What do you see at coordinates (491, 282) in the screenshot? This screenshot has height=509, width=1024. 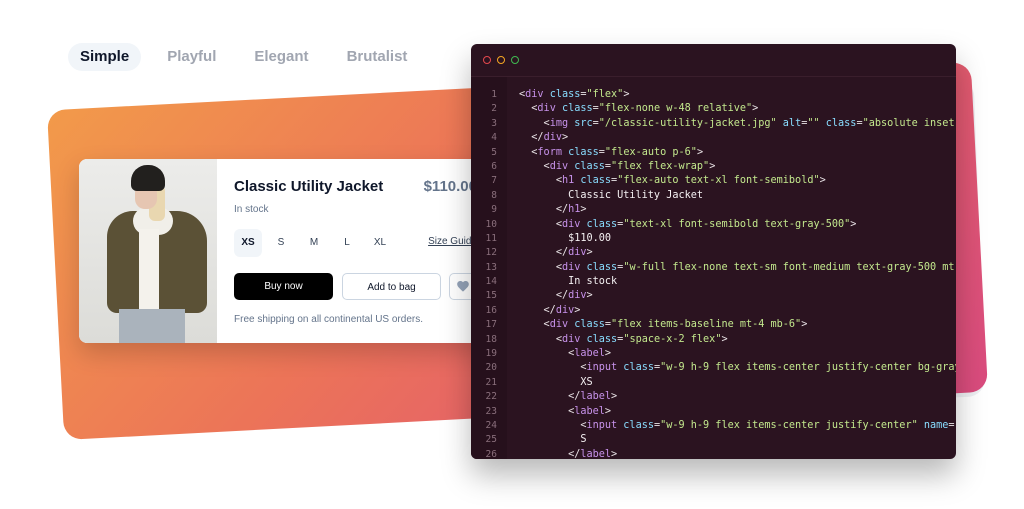 I see `line-number: 14` at bounding box center [491, 282].